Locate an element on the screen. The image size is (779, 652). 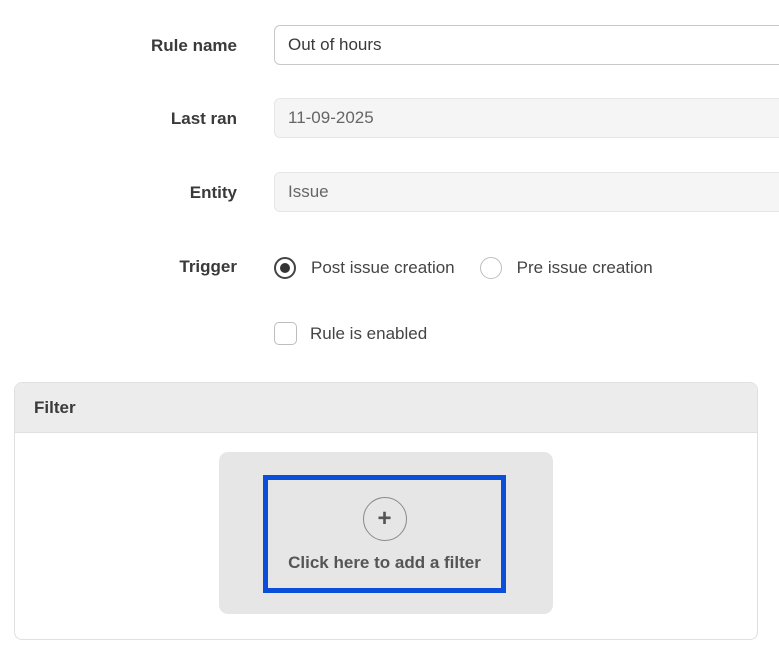
entity-field is located at coordinates (526, 192).